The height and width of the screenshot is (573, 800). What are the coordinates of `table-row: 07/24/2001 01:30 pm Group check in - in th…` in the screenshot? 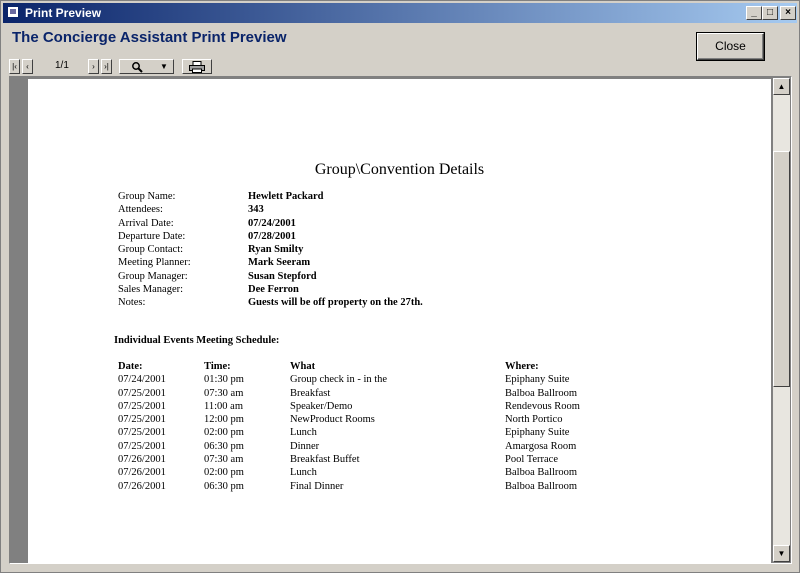 It's located at (344, 380).